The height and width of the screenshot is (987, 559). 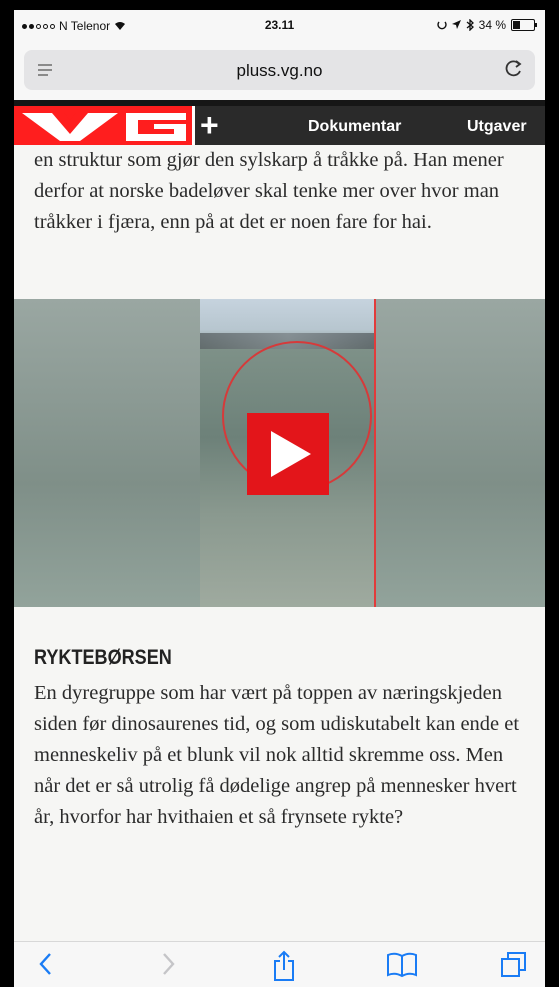 What do you see at coordinates (497, 127) in the screenshot?
I see `nav-utgaver: Utgaver` at bounding box center [497, 127].